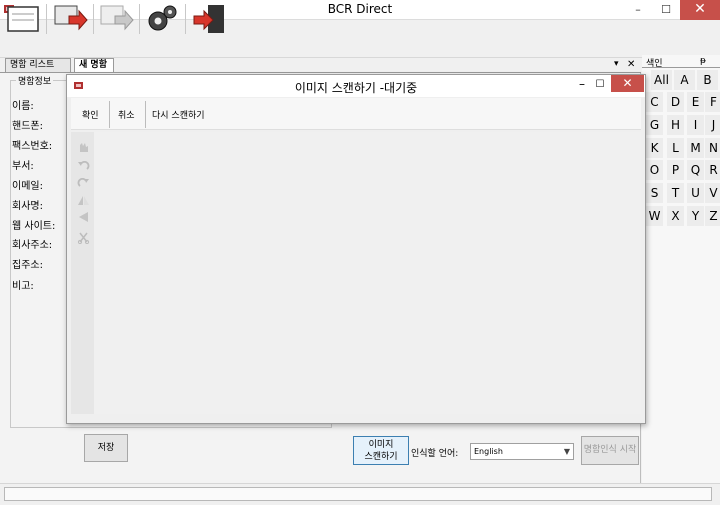 The width and height of the screenshot is (720, 505). Describe the element at coordinates (126, 114) in the screenshot. I see `cancel-button: 취소` at that location.